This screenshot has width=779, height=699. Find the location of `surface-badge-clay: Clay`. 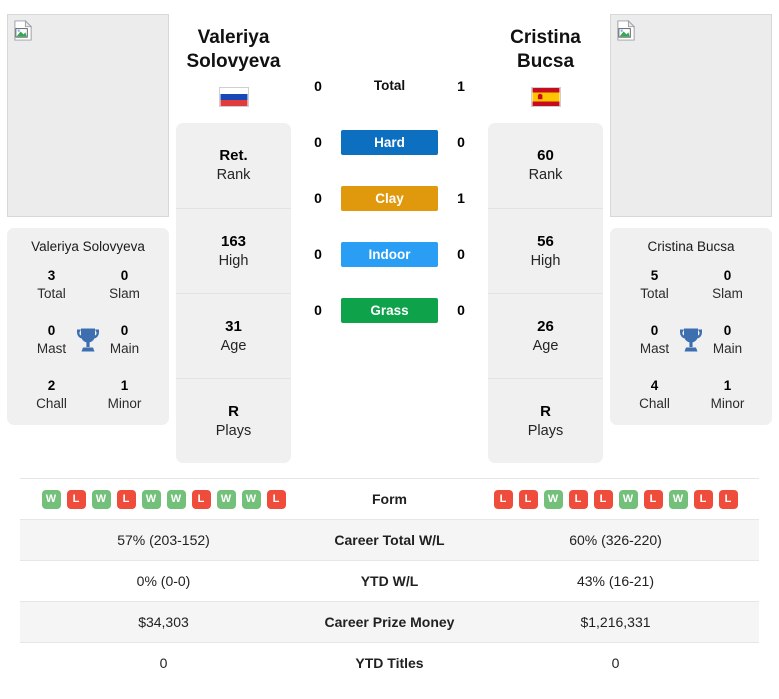

surface-badge-clay: Clay is located at coordinates (389, 198).